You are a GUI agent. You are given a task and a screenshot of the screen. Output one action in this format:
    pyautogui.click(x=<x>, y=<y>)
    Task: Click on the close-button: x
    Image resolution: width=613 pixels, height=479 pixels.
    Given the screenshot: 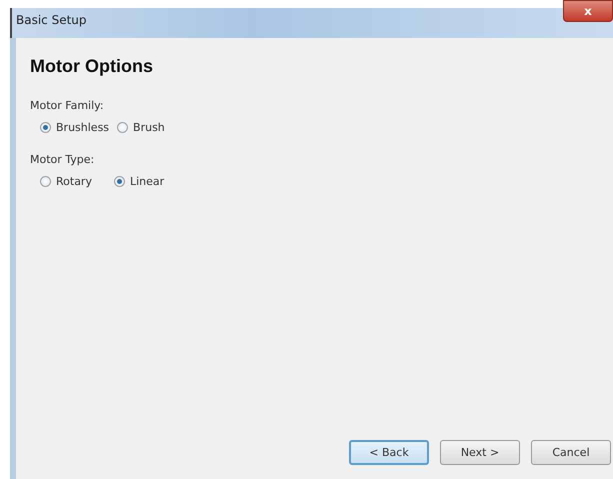 What is the action you would take?
    pyautogui.click(x=588, y=11)
    